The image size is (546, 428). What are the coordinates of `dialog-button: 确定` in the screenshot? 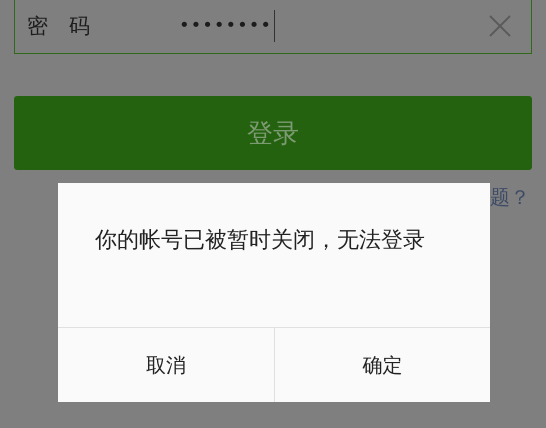 It's located at (382, 365).